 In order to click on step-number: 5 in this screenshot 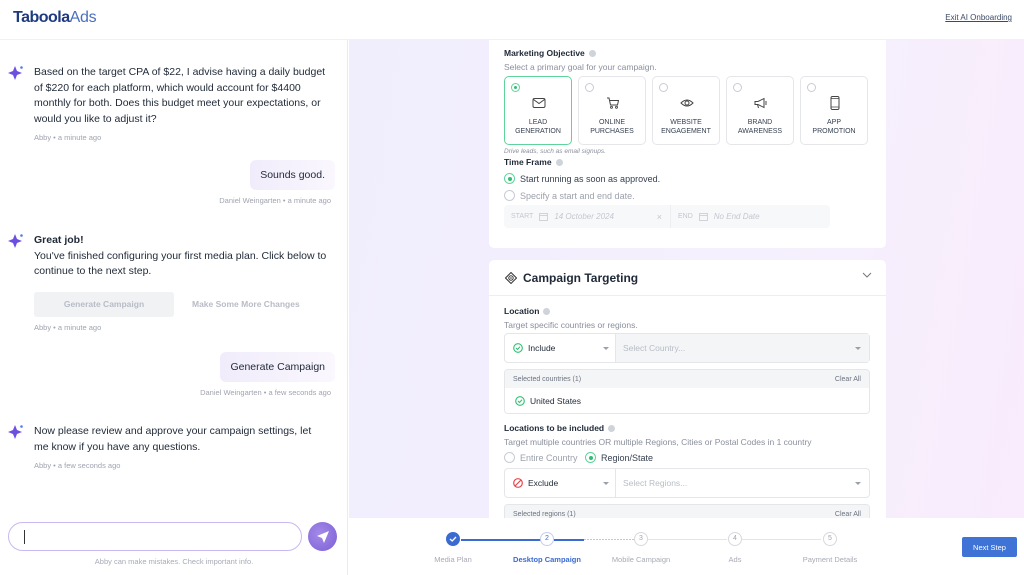, I will do `click(830, 539)`.